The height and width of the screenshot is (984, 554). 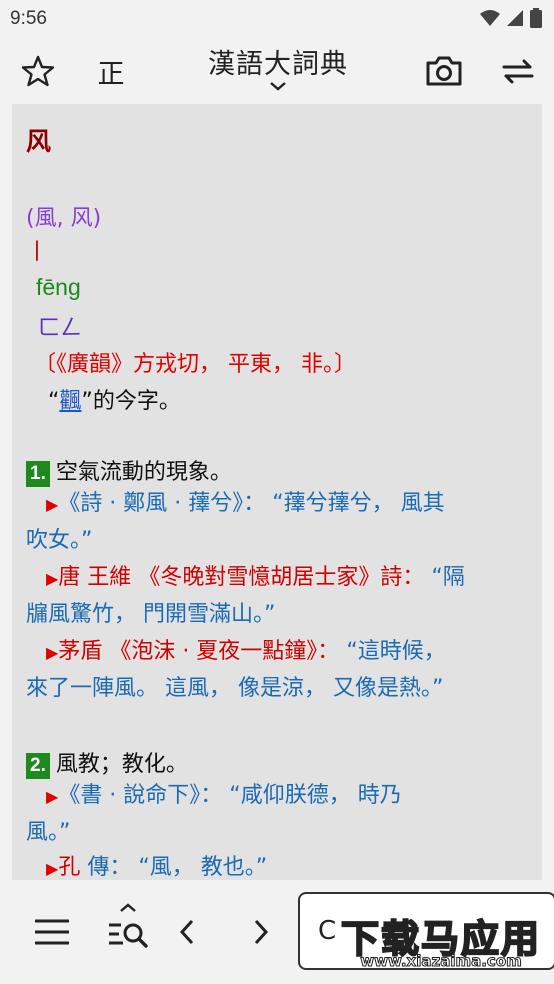 I want to click on citation: ▶孔 傳： “風， 教也。”, so click(x=276, y=865).